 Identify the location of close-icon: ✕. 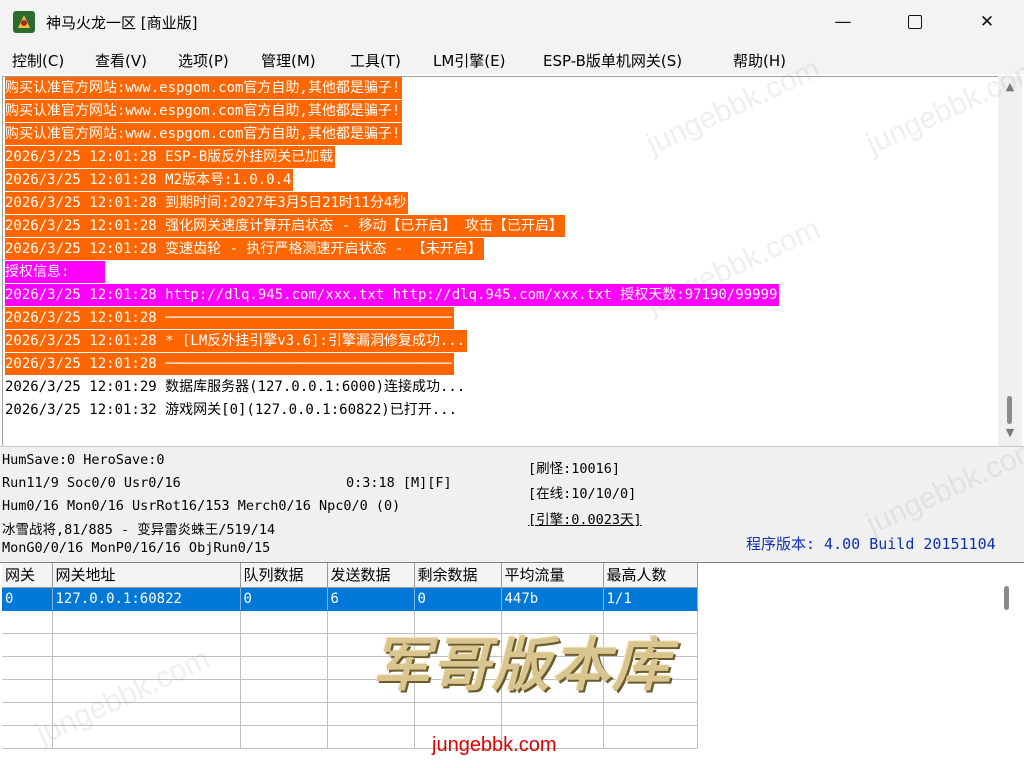
(987, 22).